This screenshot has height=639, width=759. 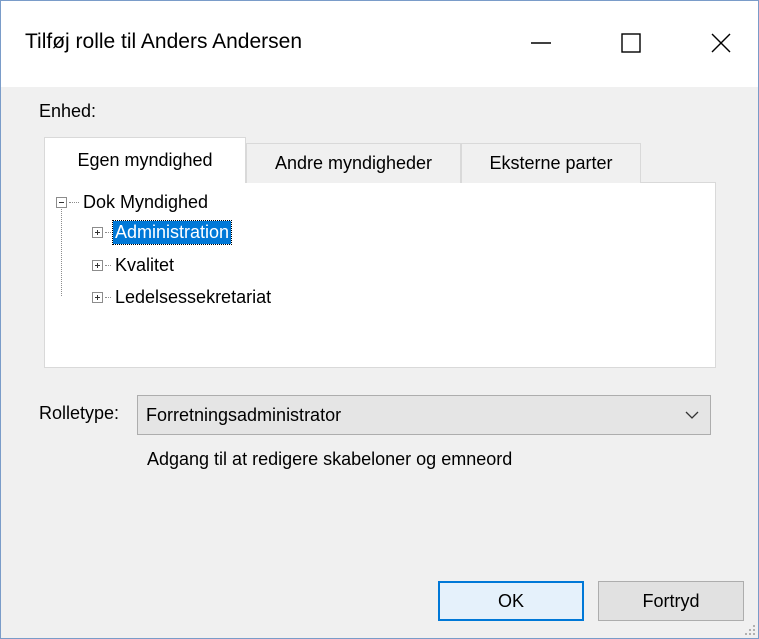 What do you see at coordinates (671, 601) in the screenshot?
I see `cancel-button: Fortryd` at bounding box center [671, 601].